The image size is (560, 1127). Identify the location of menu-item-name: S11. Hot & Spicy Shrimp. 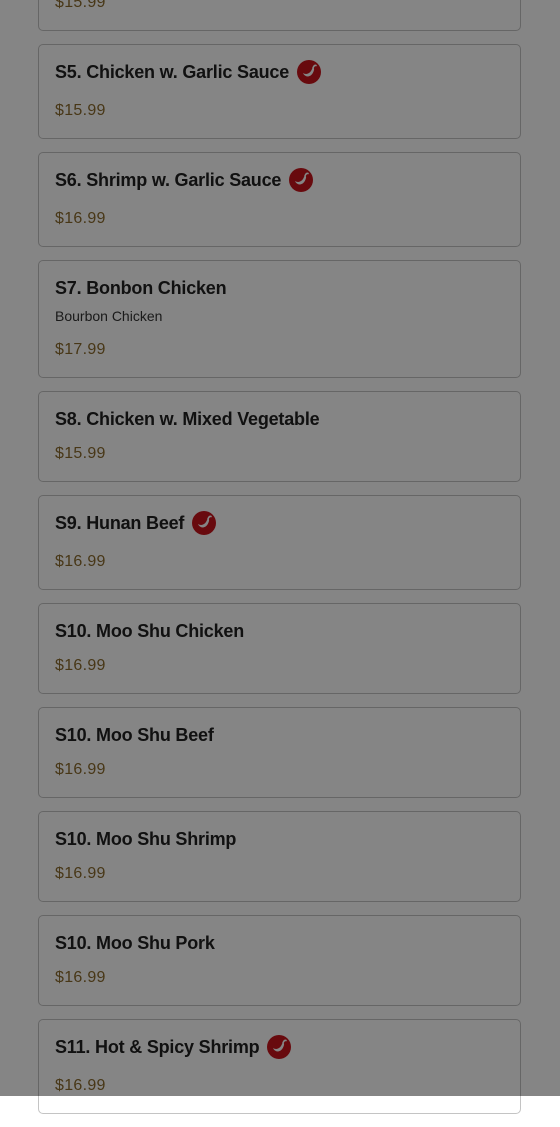
(157, 1046).